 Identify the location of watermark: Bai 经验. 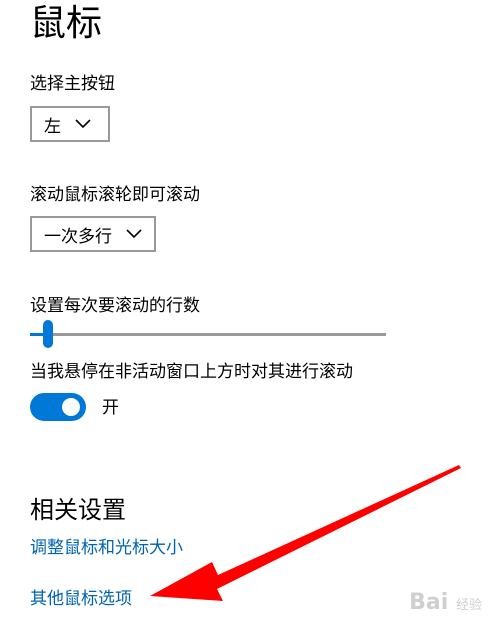
(445, 602).